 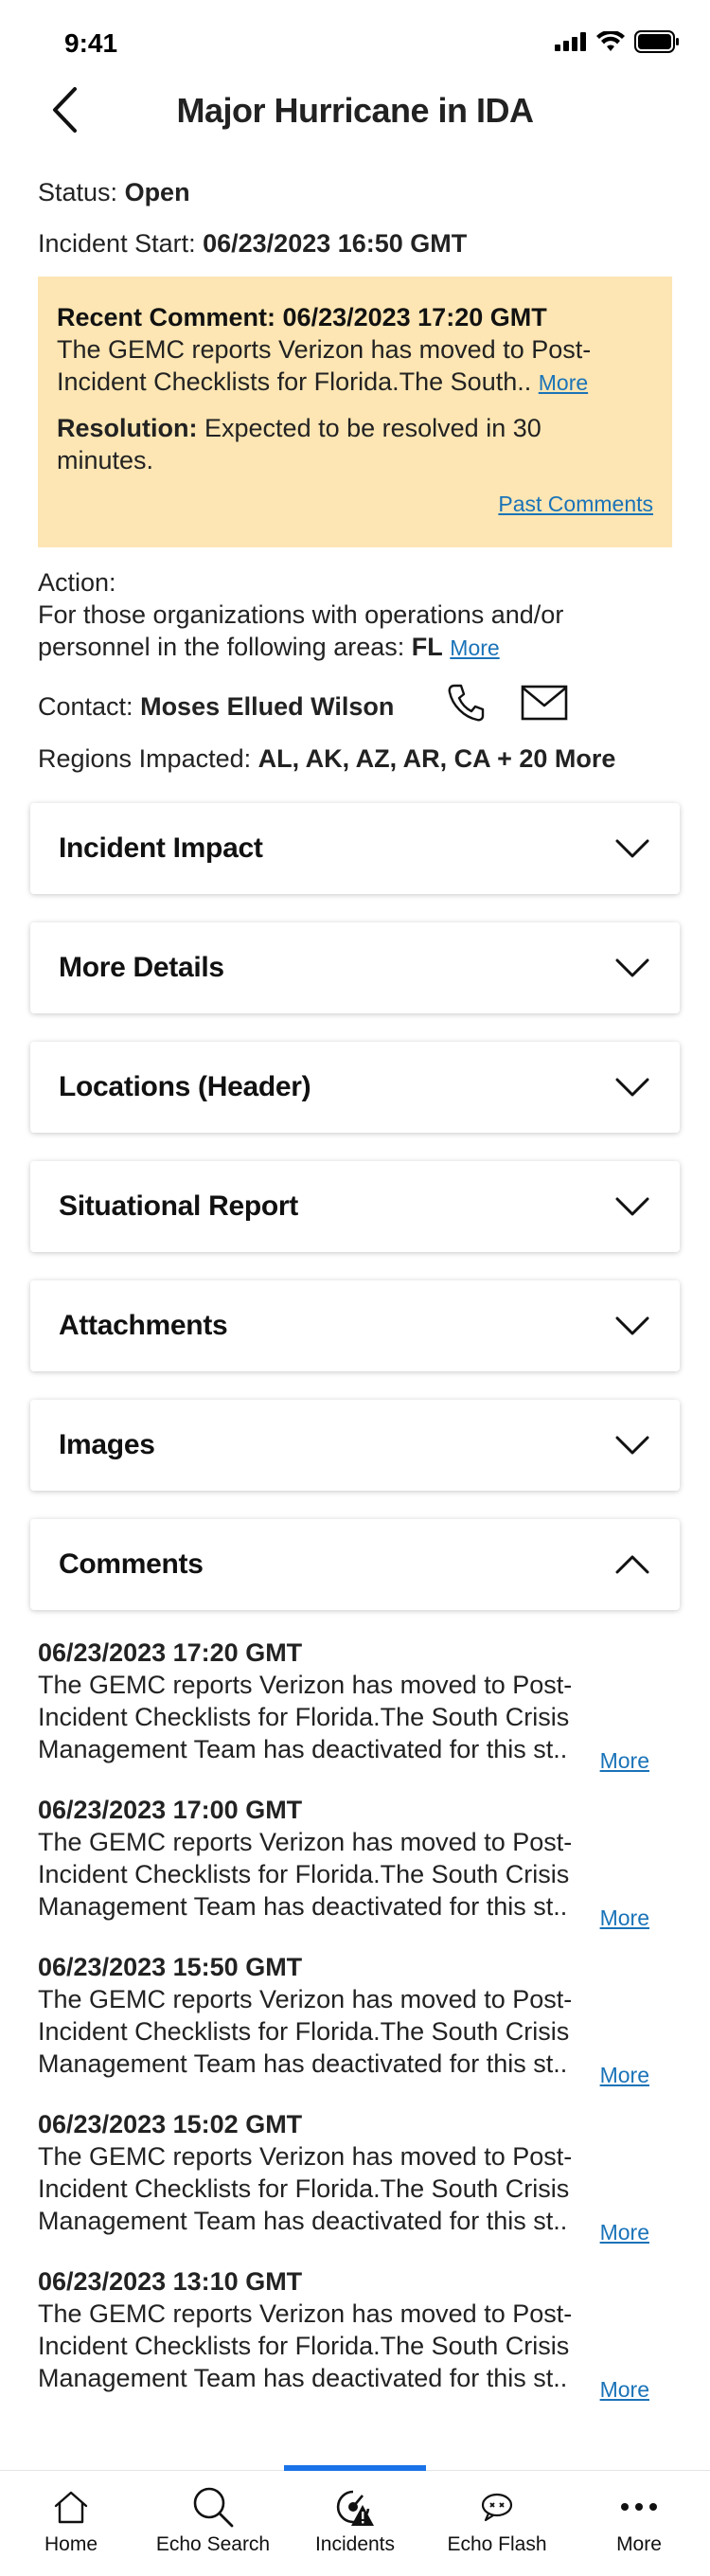 What do you see at coordinates (117, 243) in the screenshot?
I see `incident-start-label: Incident Start:` at bounding box center [117, 243].